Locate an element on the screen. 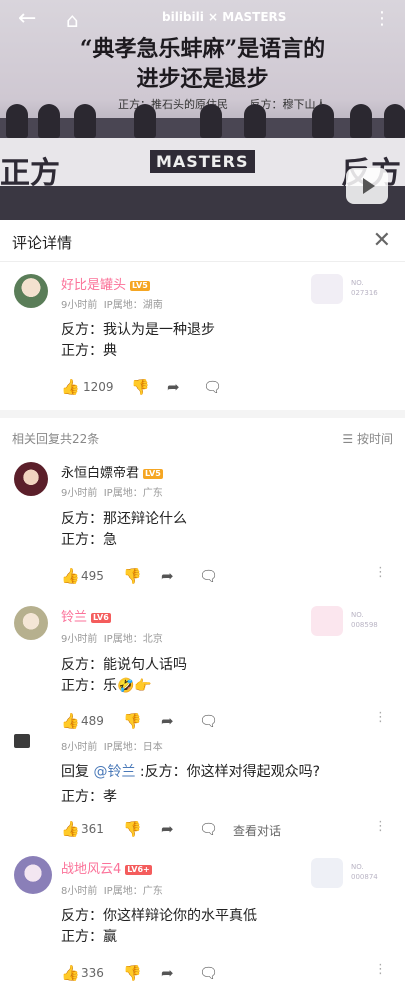 This screenshot has height=999, width=405. comment-text: 回复 @铃兰 :反方：你这样对得起观众吗? 正方：孝 is located at coordinates (191, 784).